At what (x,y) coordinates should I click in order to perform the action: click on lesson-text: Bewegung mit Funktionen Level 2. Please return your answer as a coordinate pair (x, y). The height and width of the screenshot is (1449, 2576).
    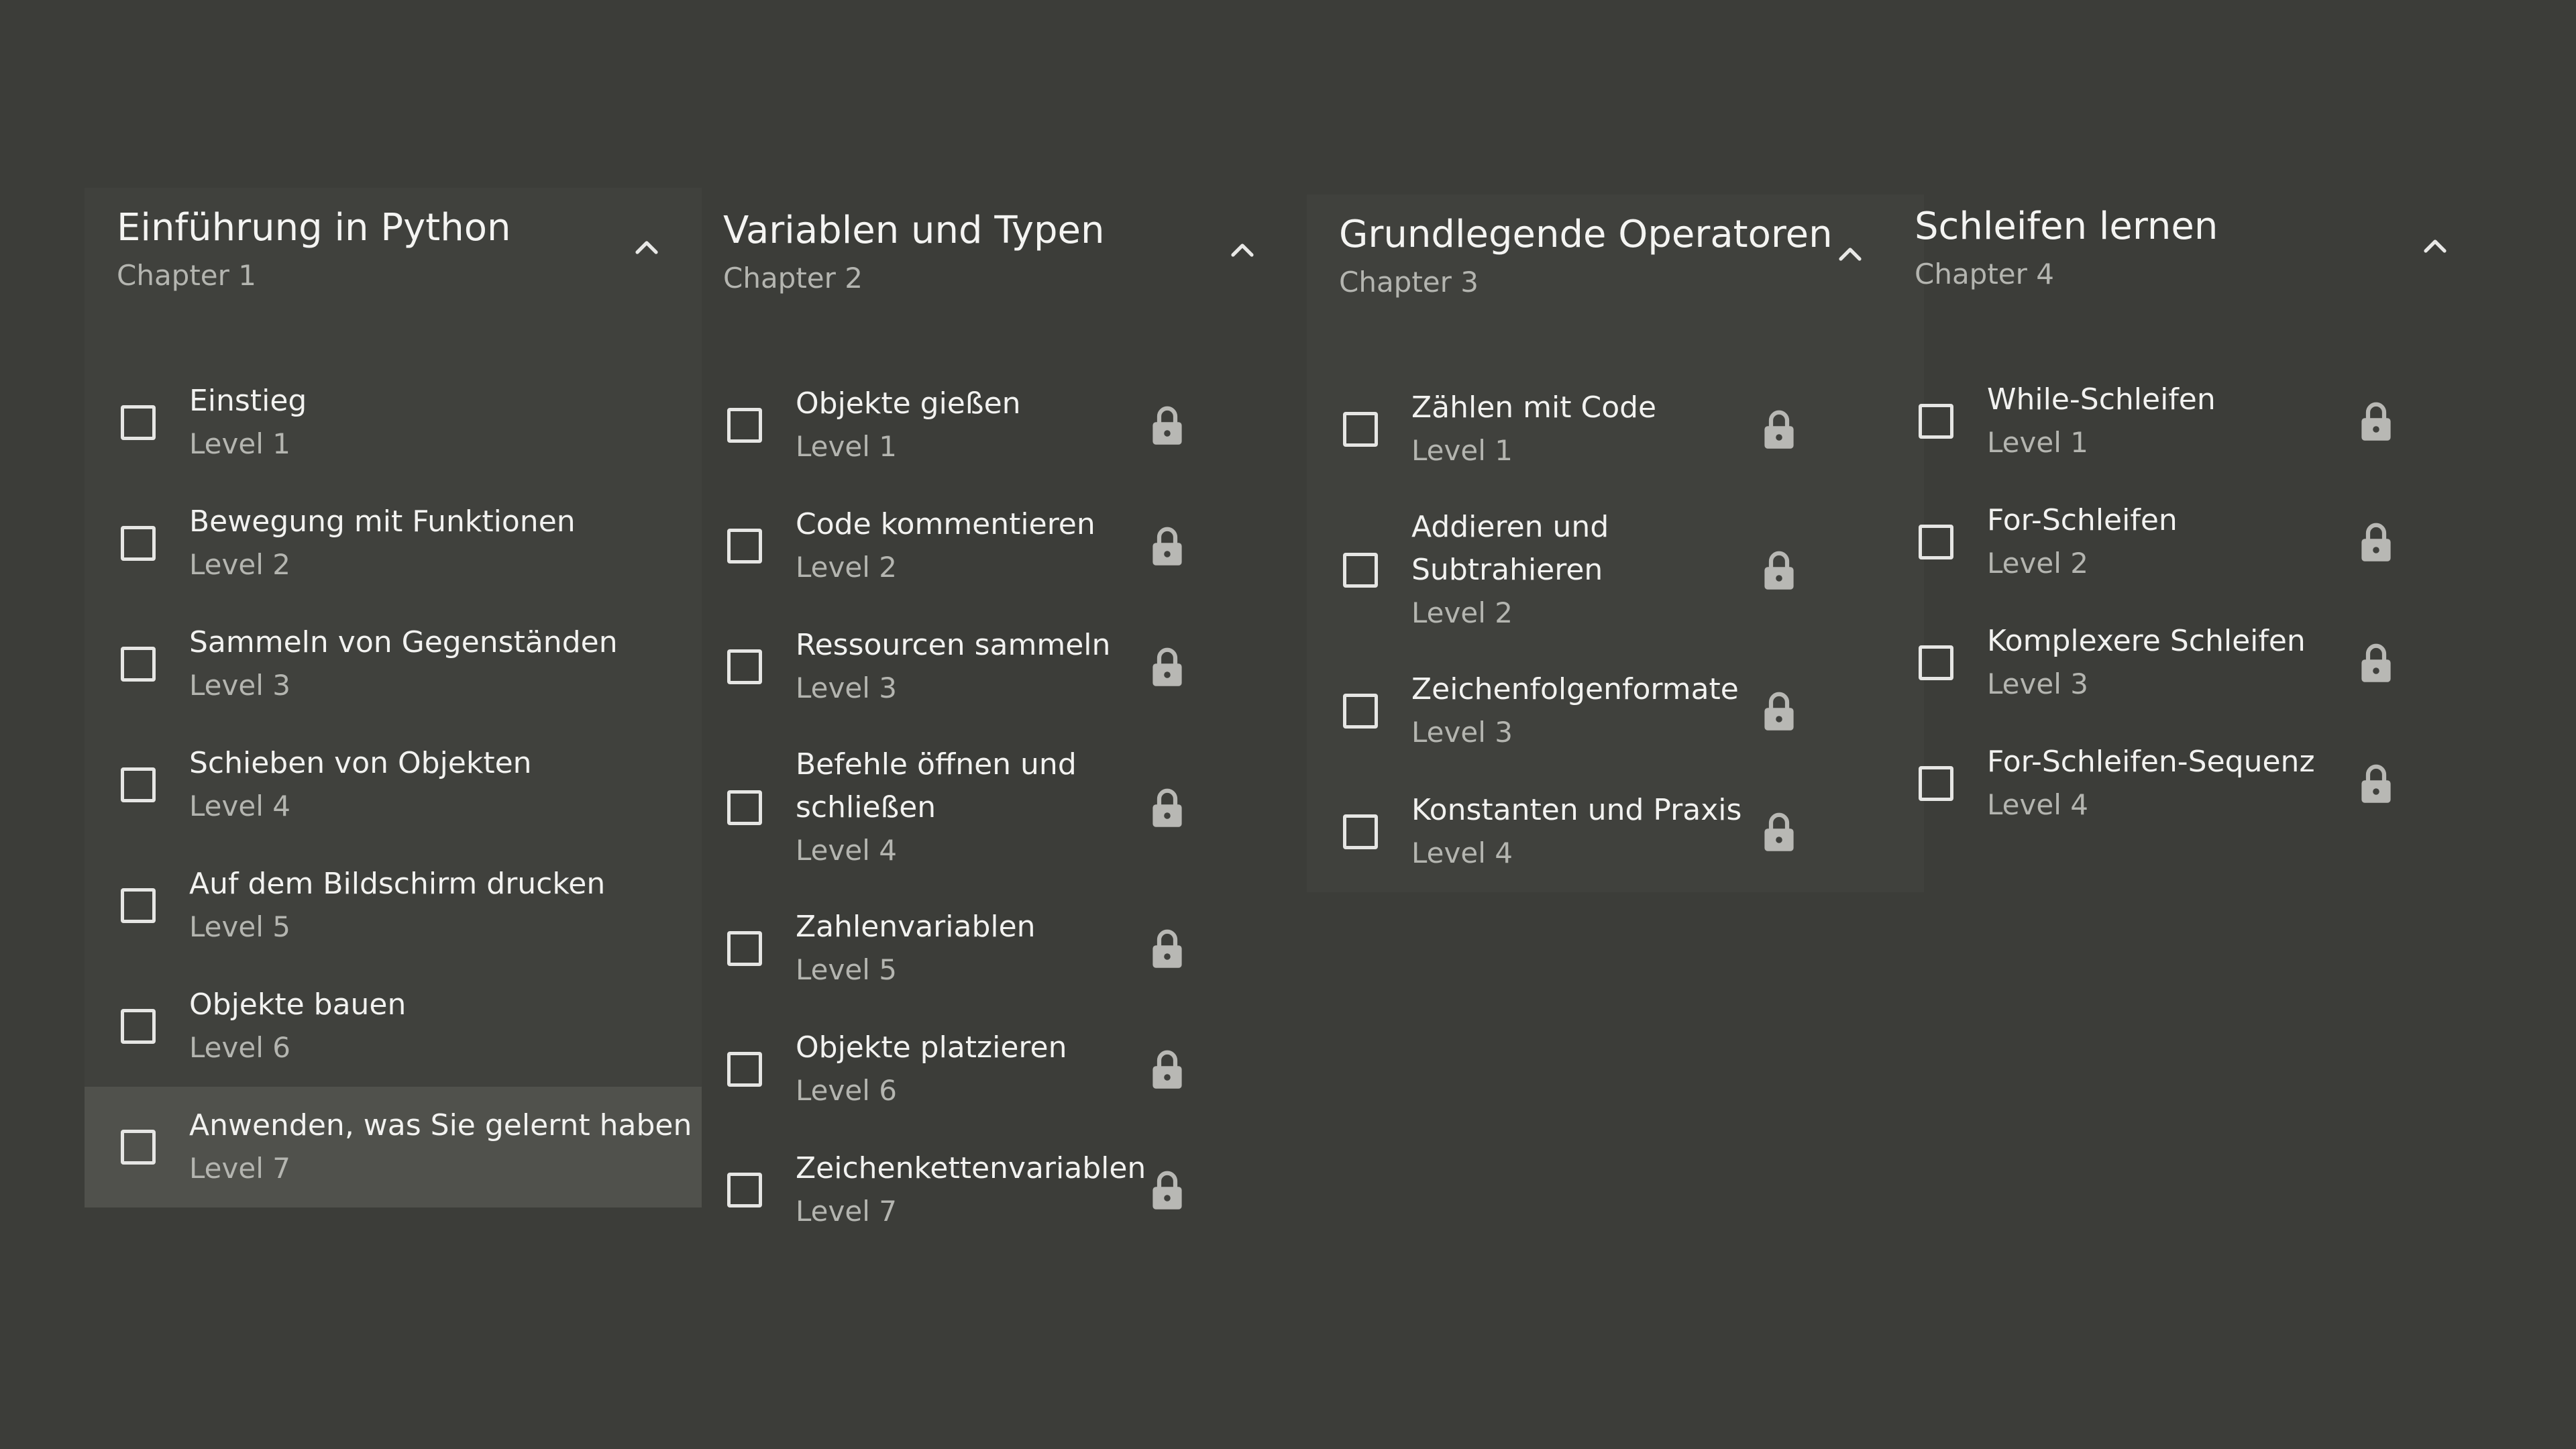
    Looking at the image, I should click on (445, 543).